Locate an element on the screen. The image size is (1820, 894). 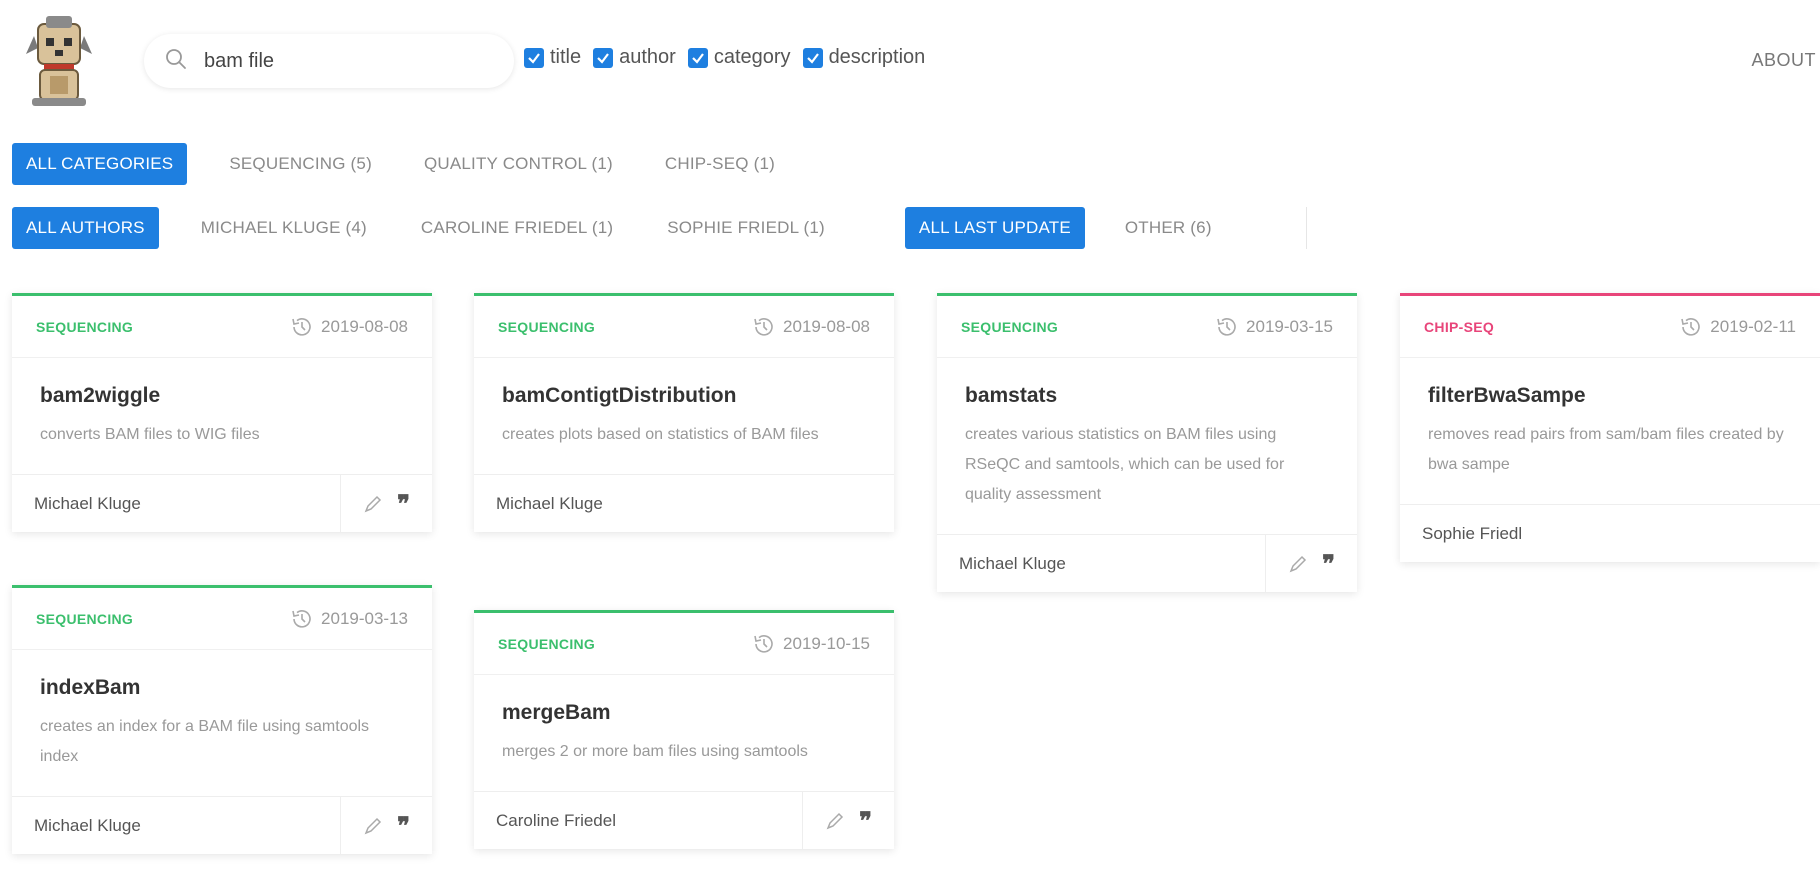
chip-chip-seq: CHIP-SEQ (1) is located at coordinates (720, 164).